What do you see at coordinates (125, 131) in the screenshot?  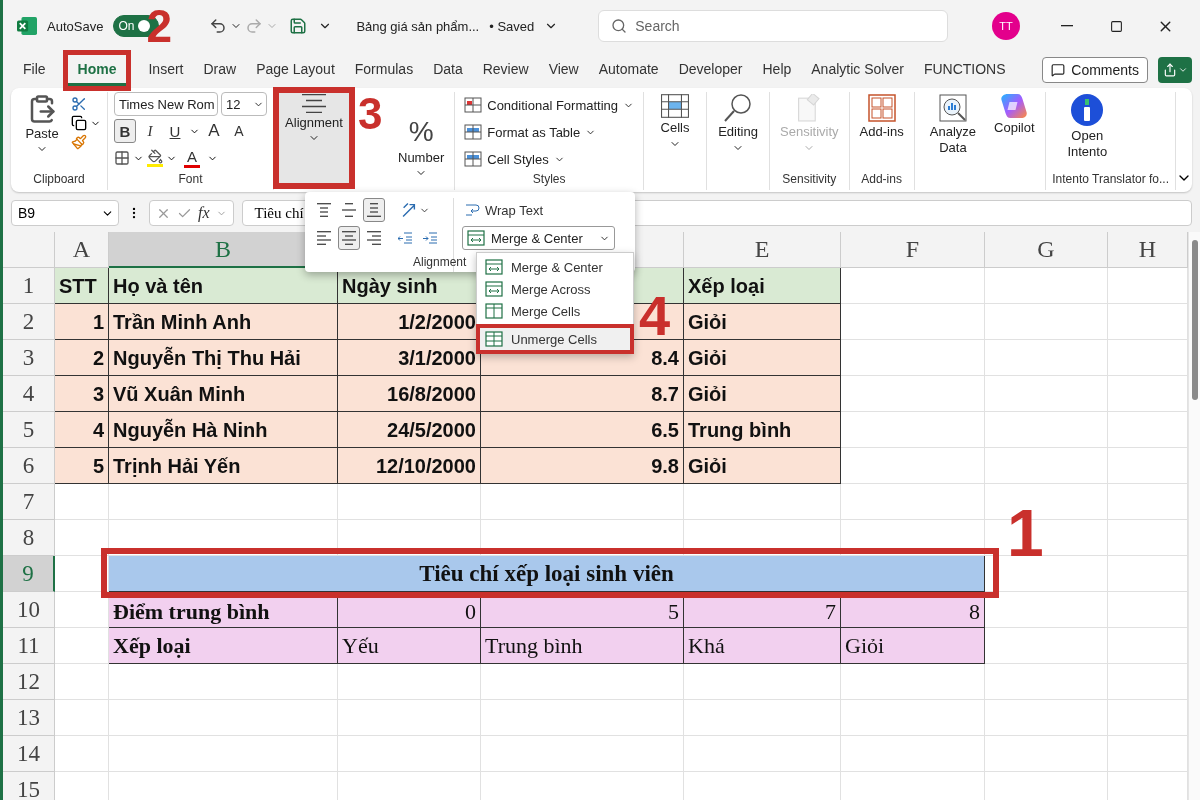 I see `bold-button: B` at bounding box center [125, 131].